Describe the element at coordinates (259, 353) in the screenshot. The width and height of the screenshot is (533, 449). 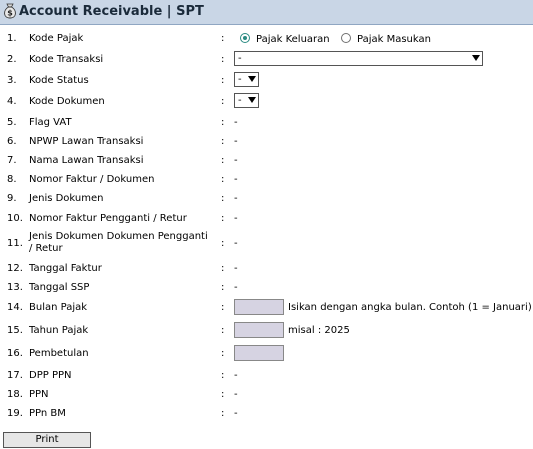
I see `pembetulan-input` at that location.